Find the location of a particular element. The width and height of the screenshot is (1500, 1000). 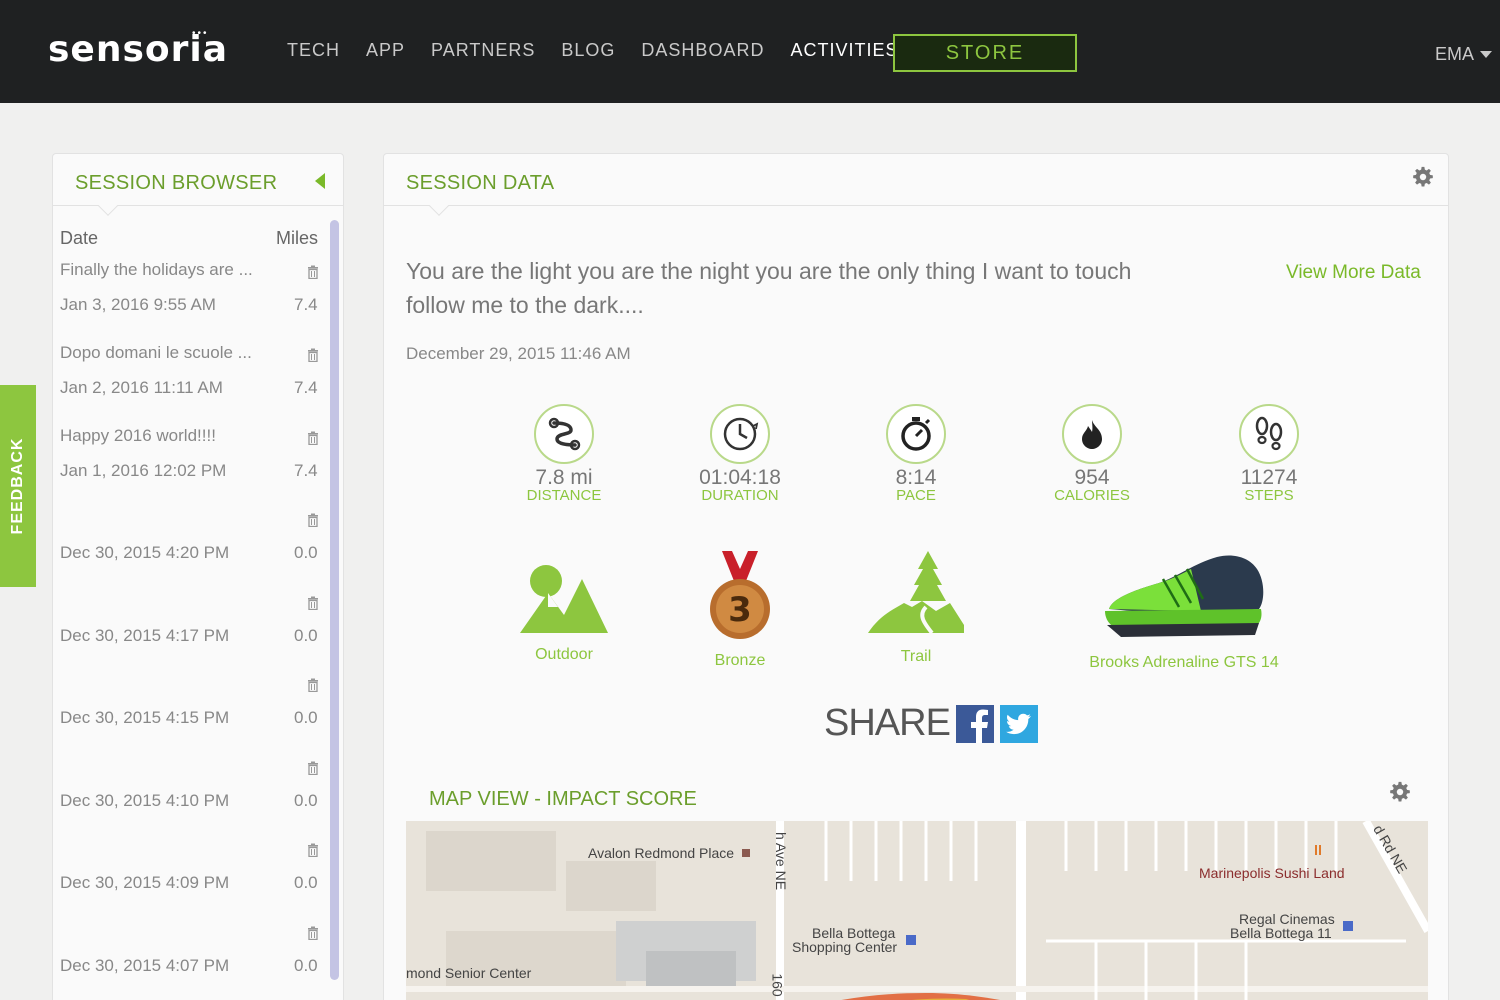

feedback-tab: FEEDBACK is located at coordinates (18, 486).